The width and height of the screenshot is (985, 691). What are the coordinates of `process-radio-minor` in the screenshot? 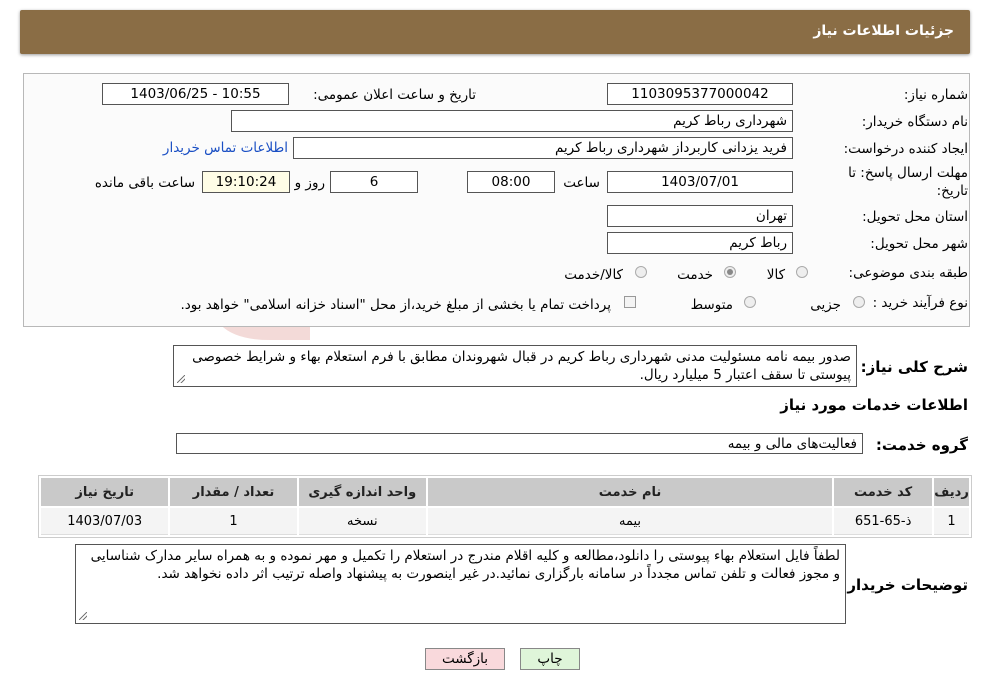 It's located at (859, 302).